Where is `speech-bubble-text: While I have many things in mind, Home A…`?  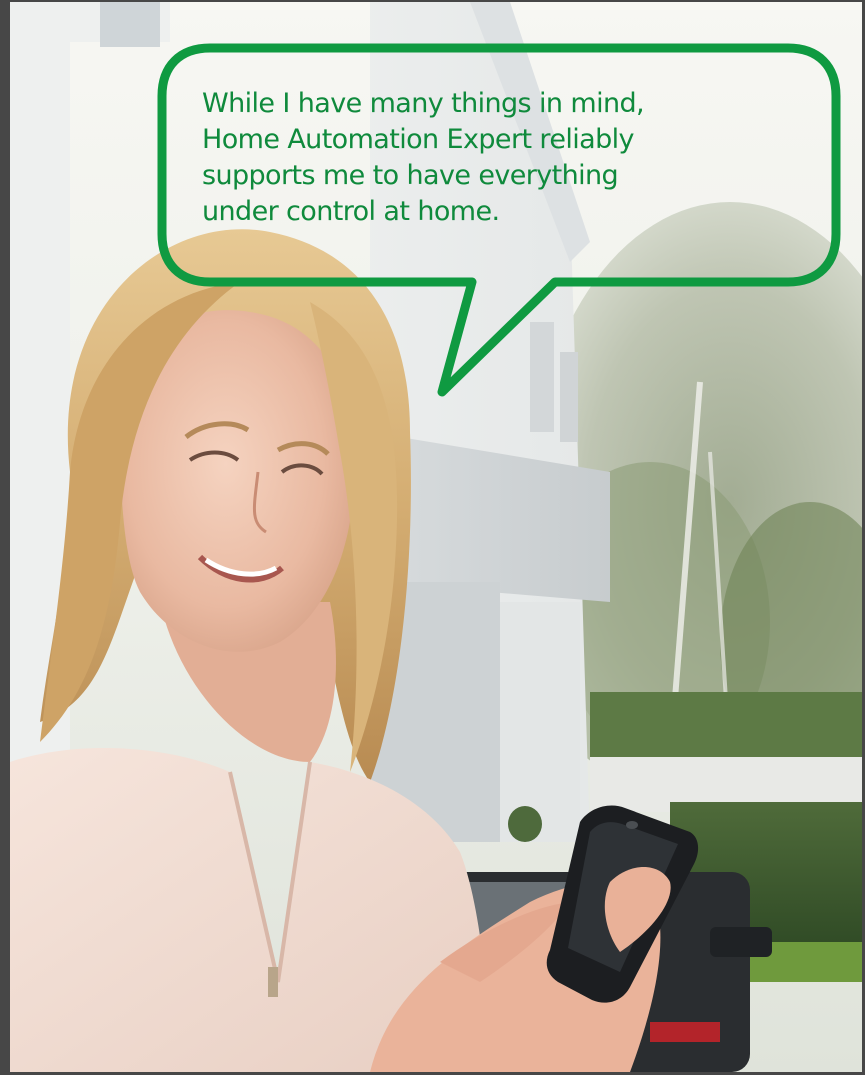 speech-bubble-text: While I have many things in mind, Home A… is located at coordinates (502, 158).